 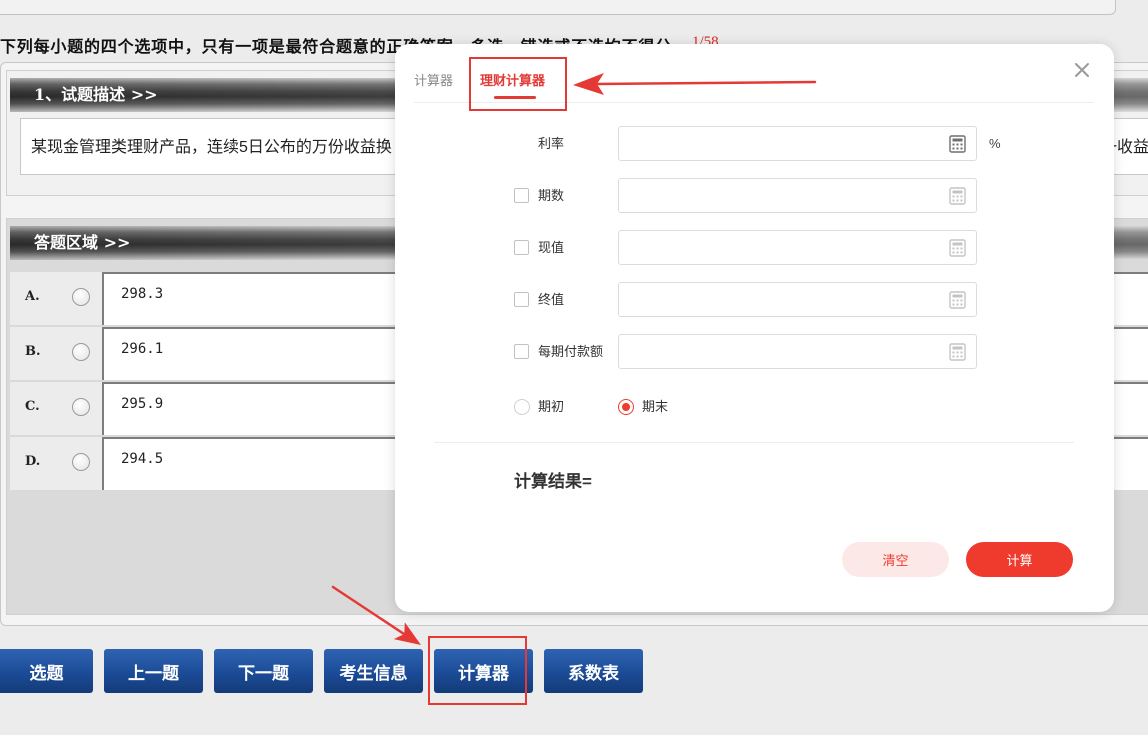 I want to click on payment-checkbox, so click(x=521, y=351).